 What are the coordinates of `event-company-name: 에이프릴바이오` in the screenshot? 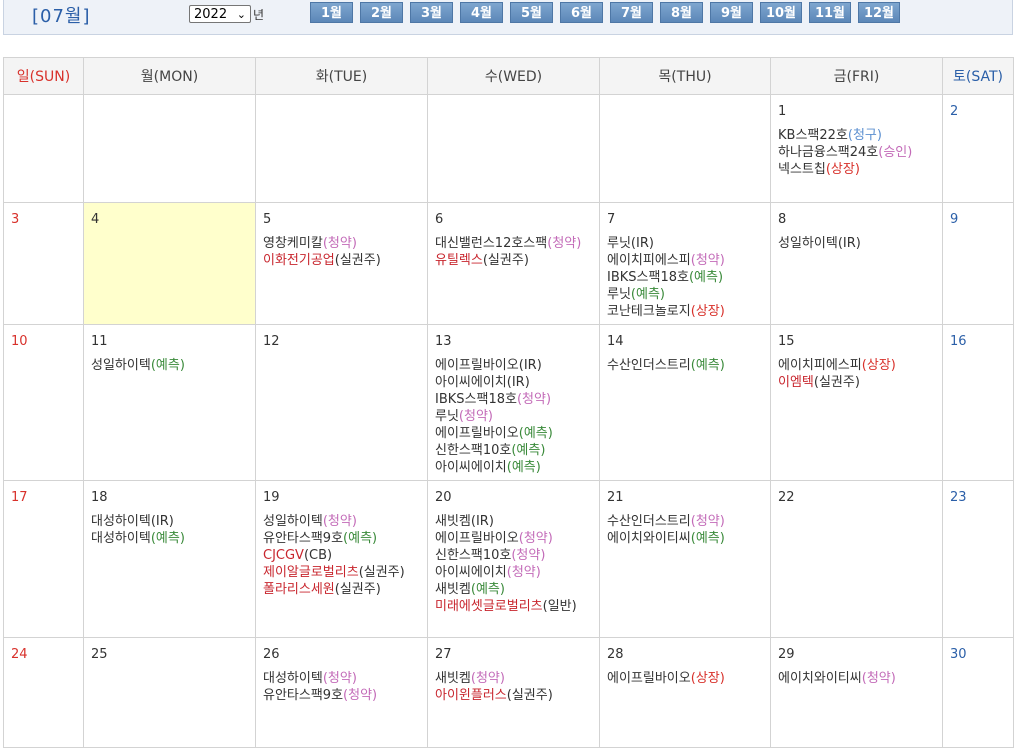 It's located at (649, 678).